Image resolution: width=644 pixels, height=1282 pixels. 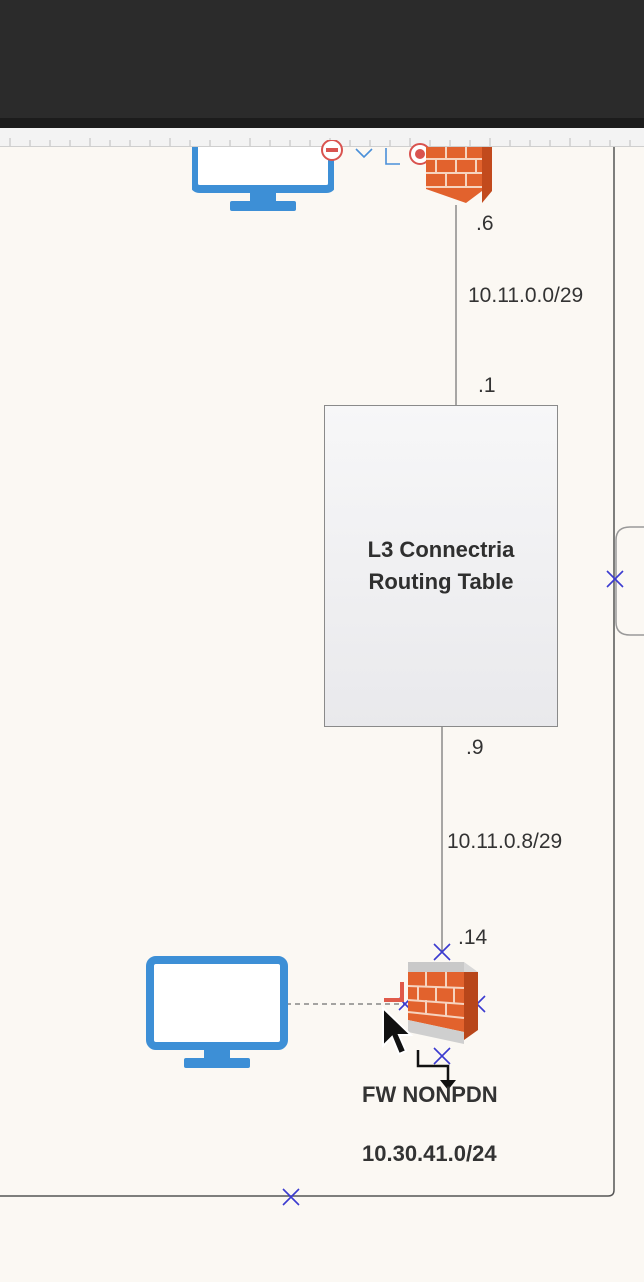 I want to click on router-box: L3 Connectria Routing Table, so click(x=441, y=566).